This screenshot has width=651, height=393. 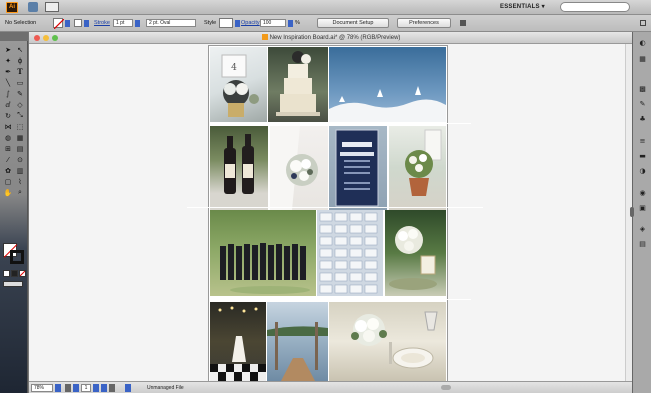 What do you see at coordinates (298, 84) in the screenshot?
I see `wedding-cake-photo` at bounding box center [298, 84].